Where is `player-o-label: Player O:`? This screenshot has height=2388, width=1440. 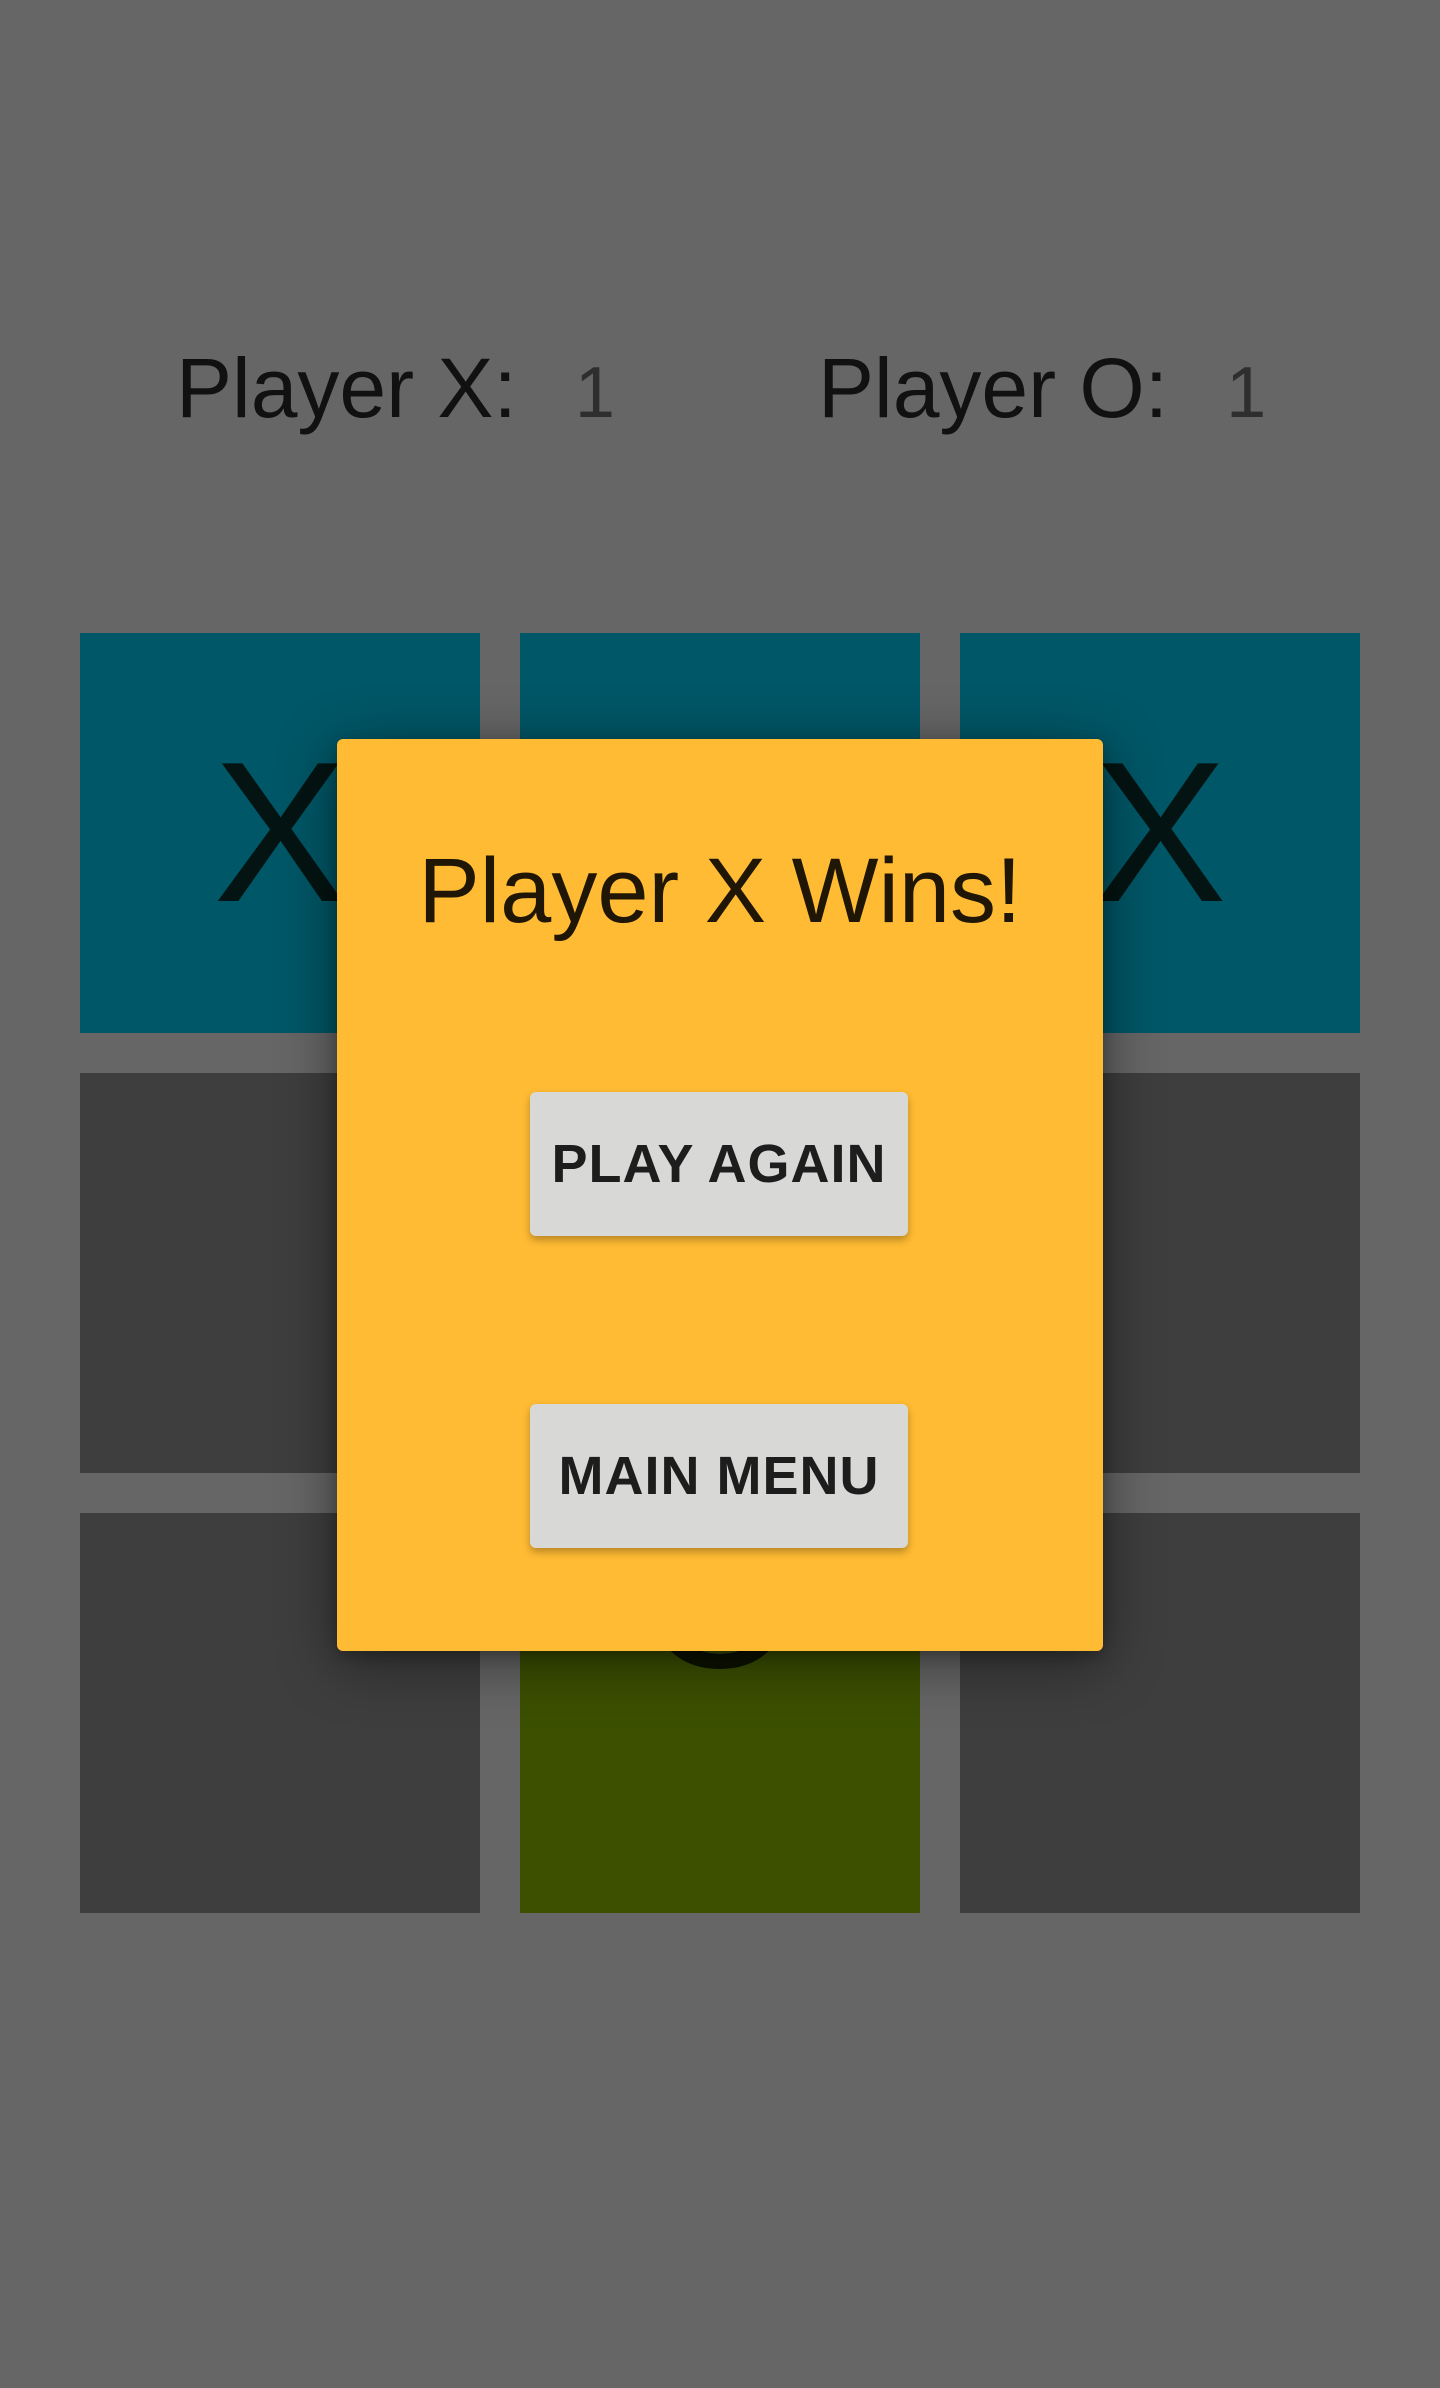
player-o-label: Player O: is located at coordinates (993, 388).